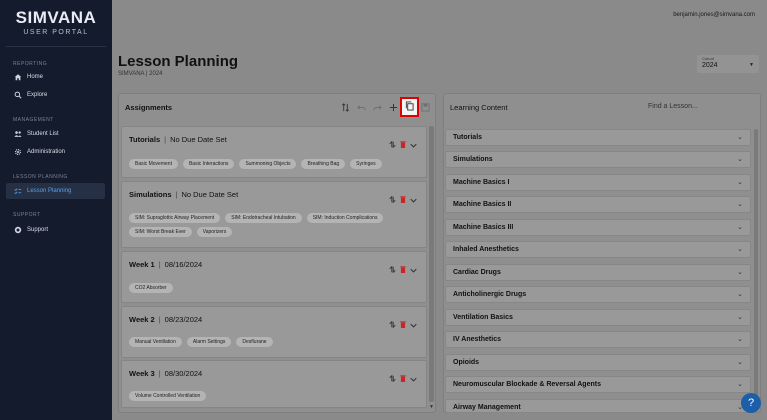 The image size is (767, 420). I want to click on sidebar-item-administration: Administration, so click(55, 152).